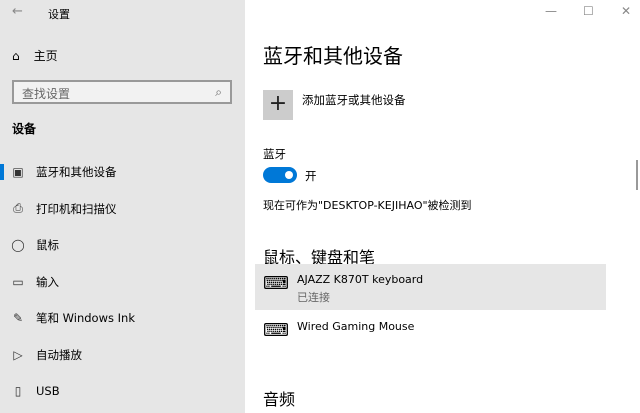 This screenshot has height=413, width=640. I want to click on mouse-icon: ◯, so click(18, 245).